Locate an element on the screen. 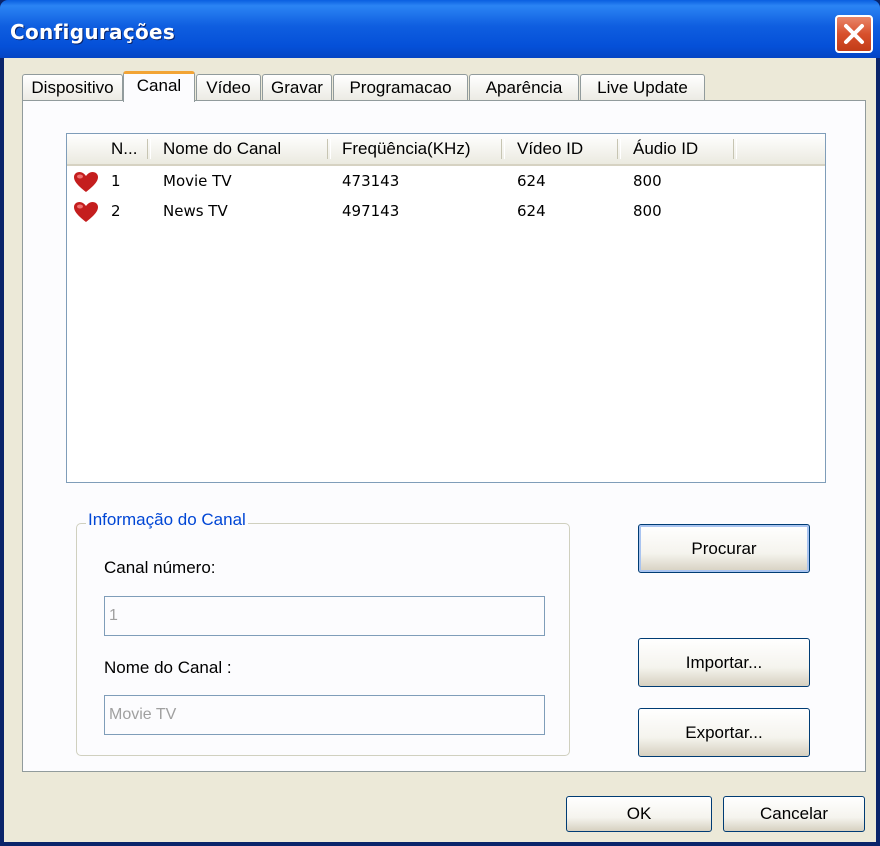  channel-number: 2 is located at coordinates (116, 211).